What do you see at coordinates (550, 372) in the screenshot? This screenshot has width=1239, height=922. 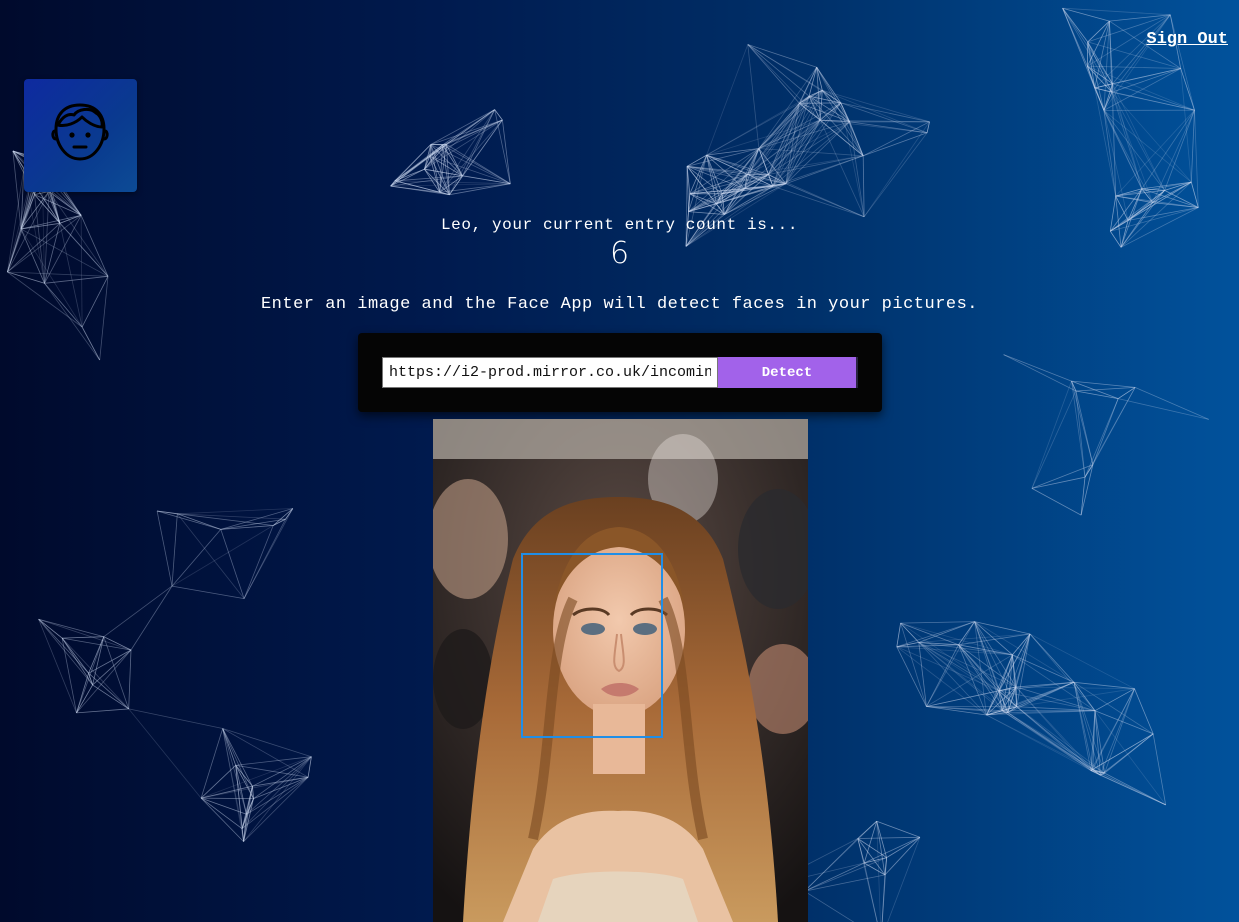 I see `image-url-input` at bounding box center [550, 372].